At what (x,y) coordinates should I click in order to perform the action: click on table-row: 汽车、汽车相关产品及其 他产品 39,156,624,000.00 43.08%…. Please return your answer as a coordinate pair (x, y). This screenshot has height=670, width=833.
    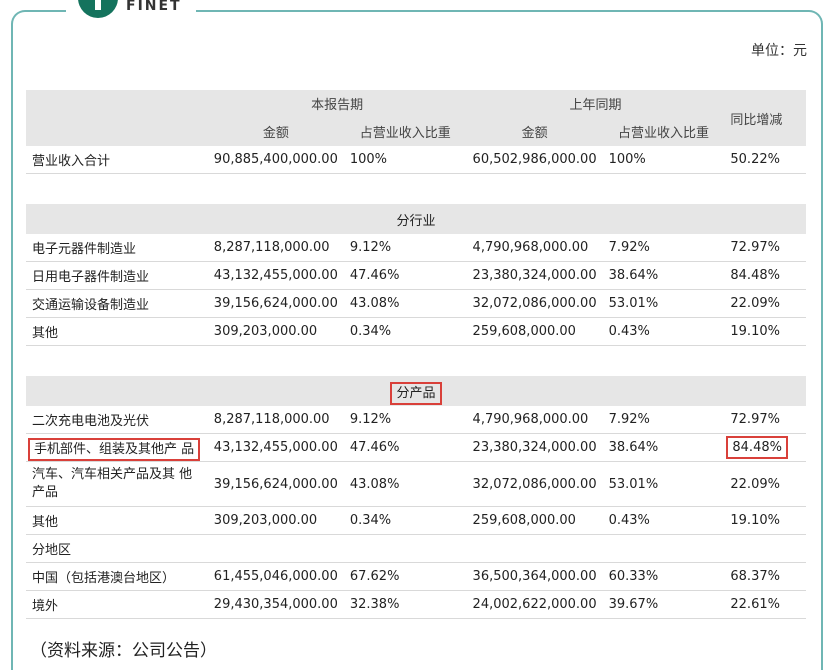
    Looking at the image, I should click on (416, 484).